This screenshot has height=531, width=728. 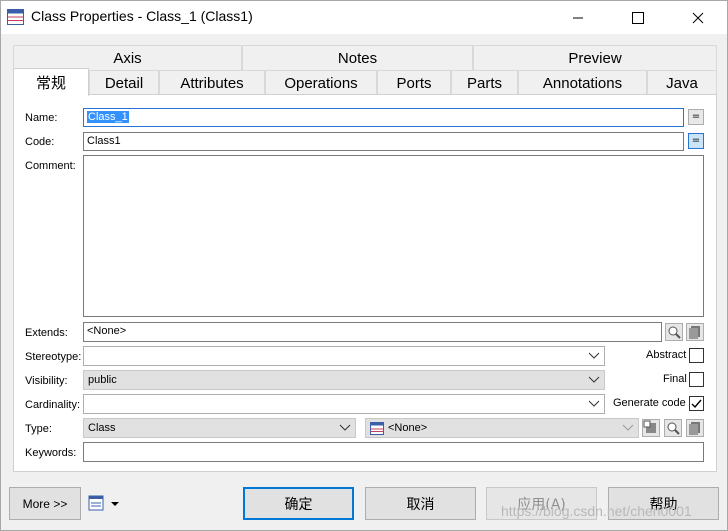 I want to click on tab-preview: Preview, so click(x=595, y=57).